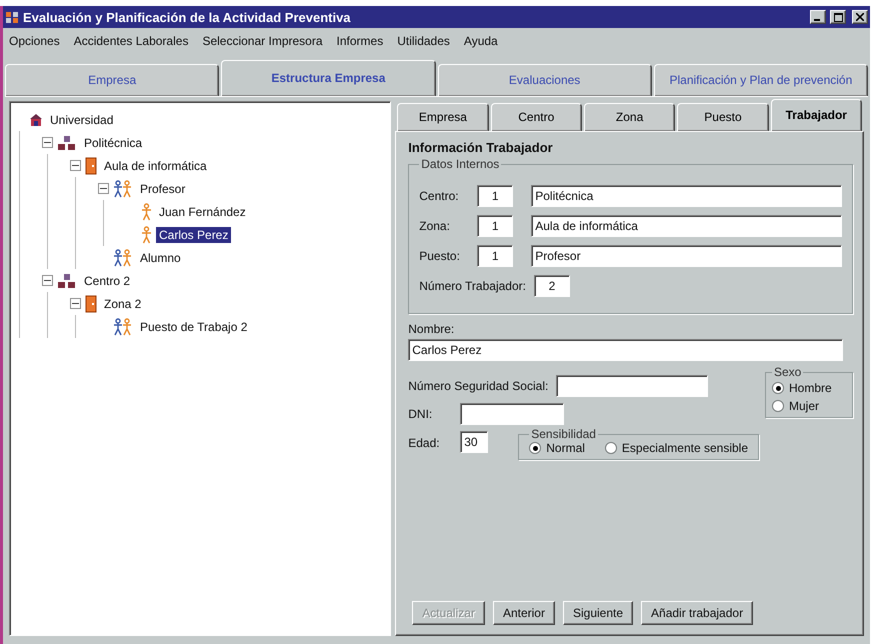 The width and height of the screenshot is (872, 644). Describe the element at coordinates (563, 434) in the screenshot. I see `group-label: Sensibilidad` at that location.